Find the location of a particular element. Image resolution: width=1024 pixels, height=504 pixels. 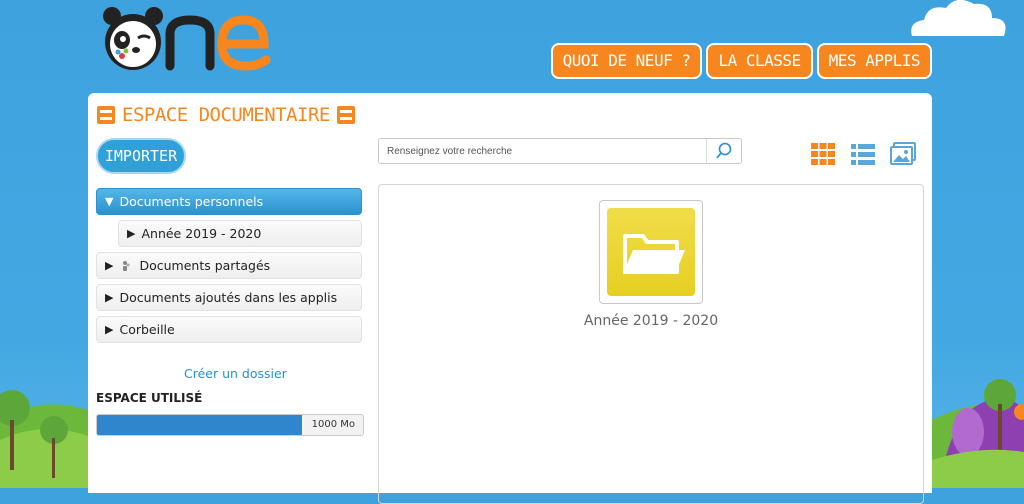

search-button is located at coordinates (723, 151).